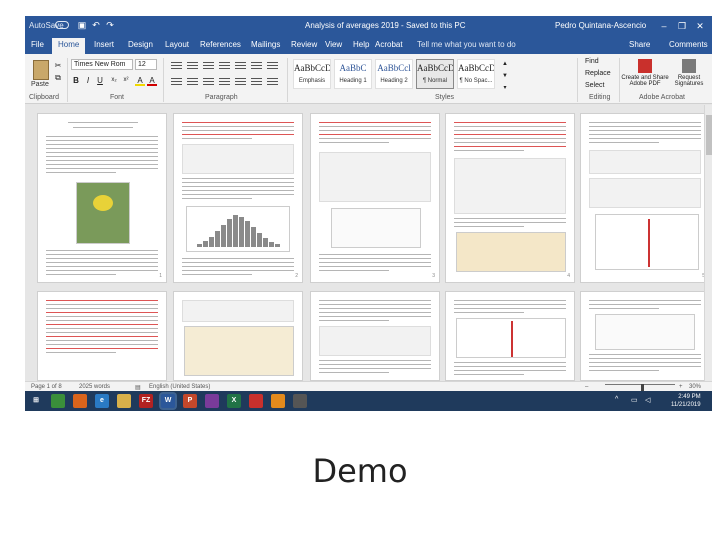 This screenshot has width=720, height=540. I want to click on paste-button: Paste, so click(40, 84).